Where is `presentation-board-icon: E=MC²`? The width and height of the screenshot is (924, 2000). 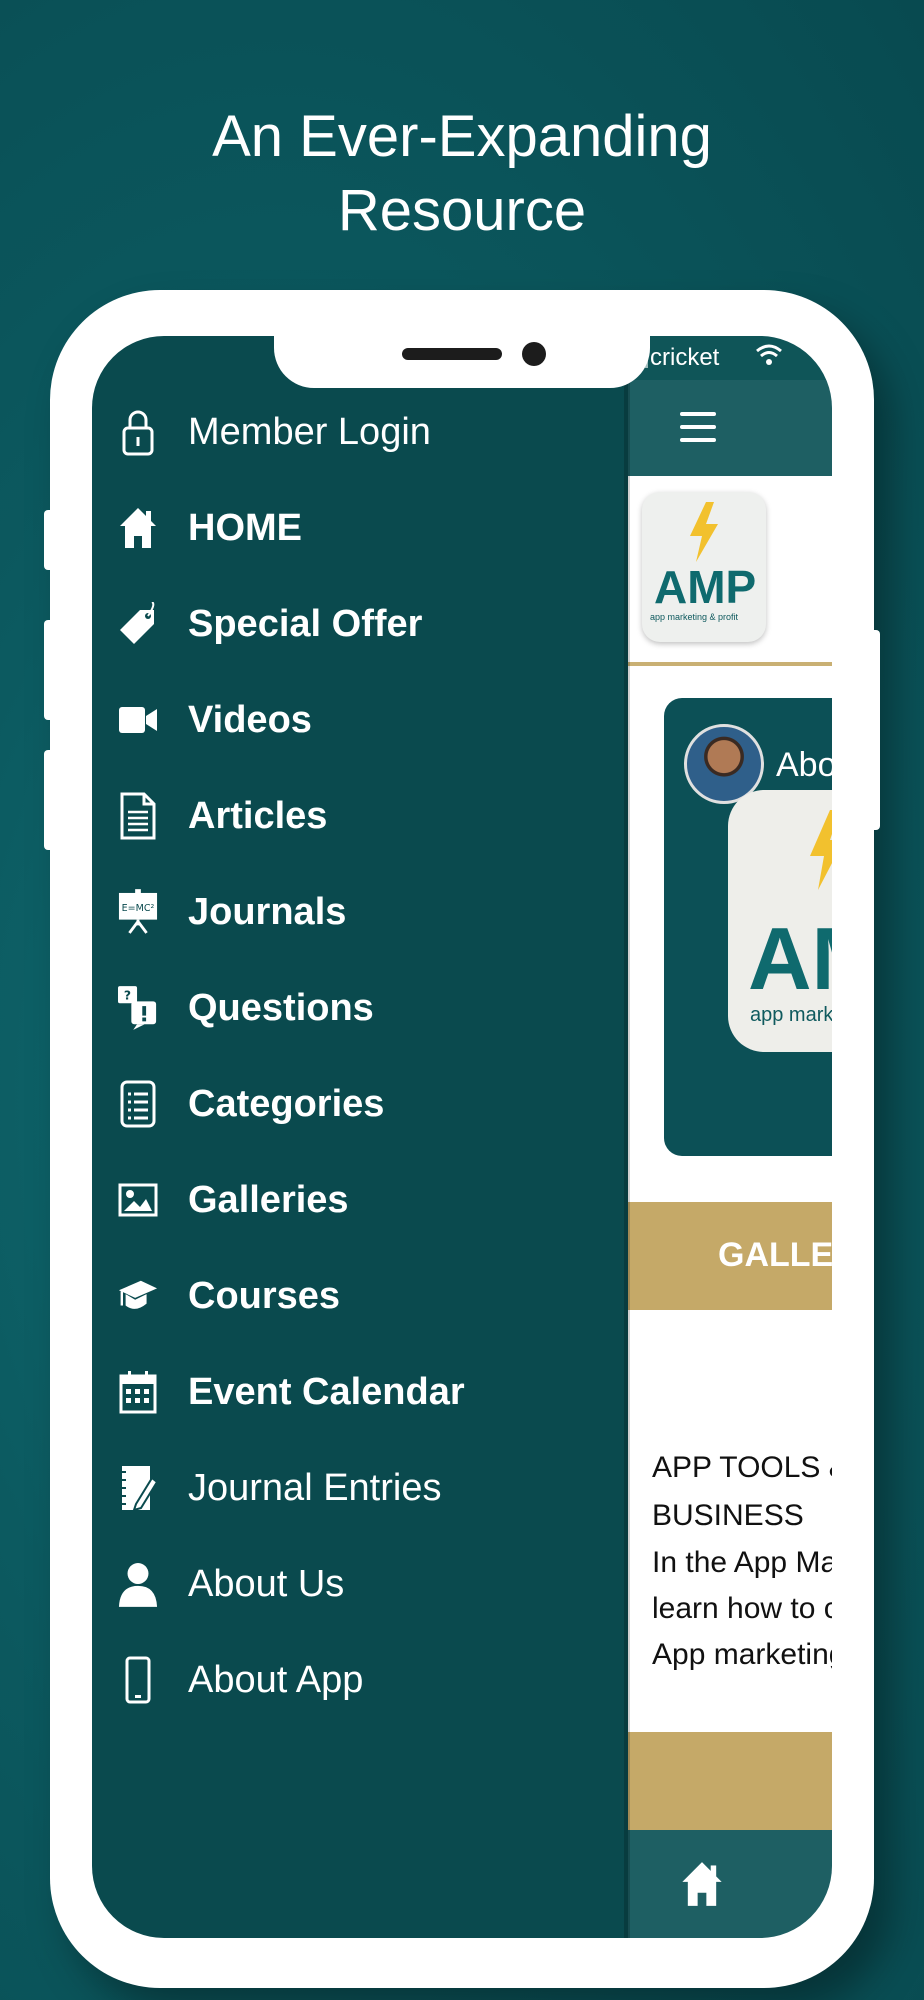
presentation-board-icon: E=MC² is located at coordinates (138, 912).